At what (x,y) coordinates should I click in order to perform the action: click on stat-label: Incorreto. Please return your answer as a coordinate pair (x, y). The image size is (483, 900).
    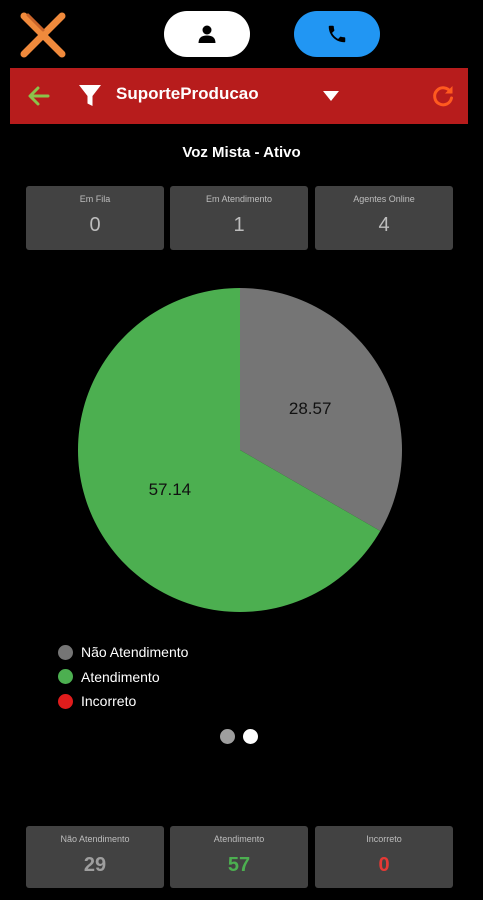
    Looking at the image, I should click on (384, 839).